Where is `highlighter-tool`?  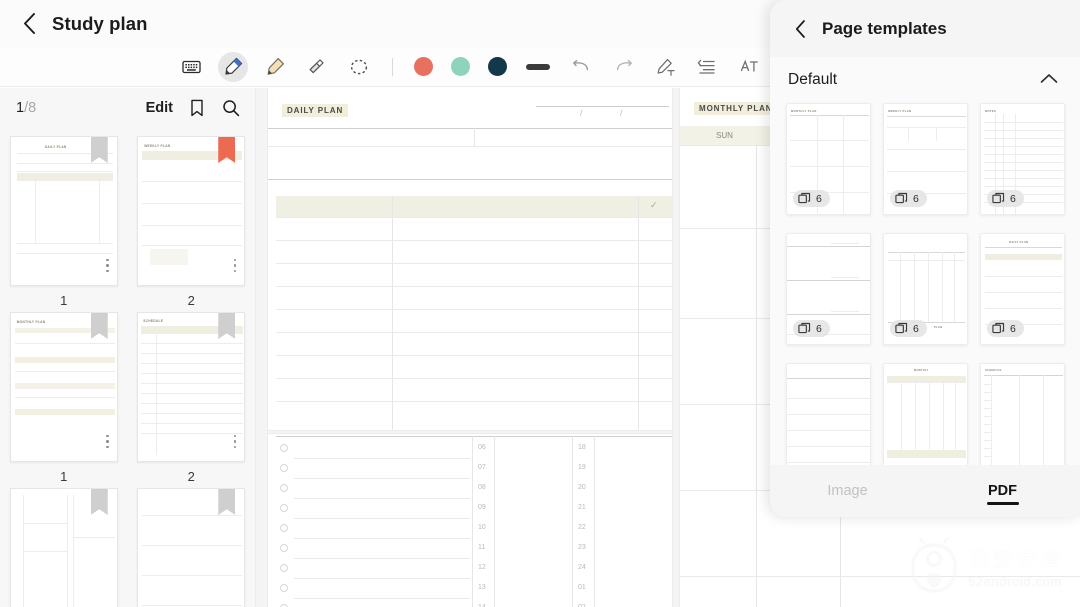
highlighter-tool is located at coordinates (275, 67).